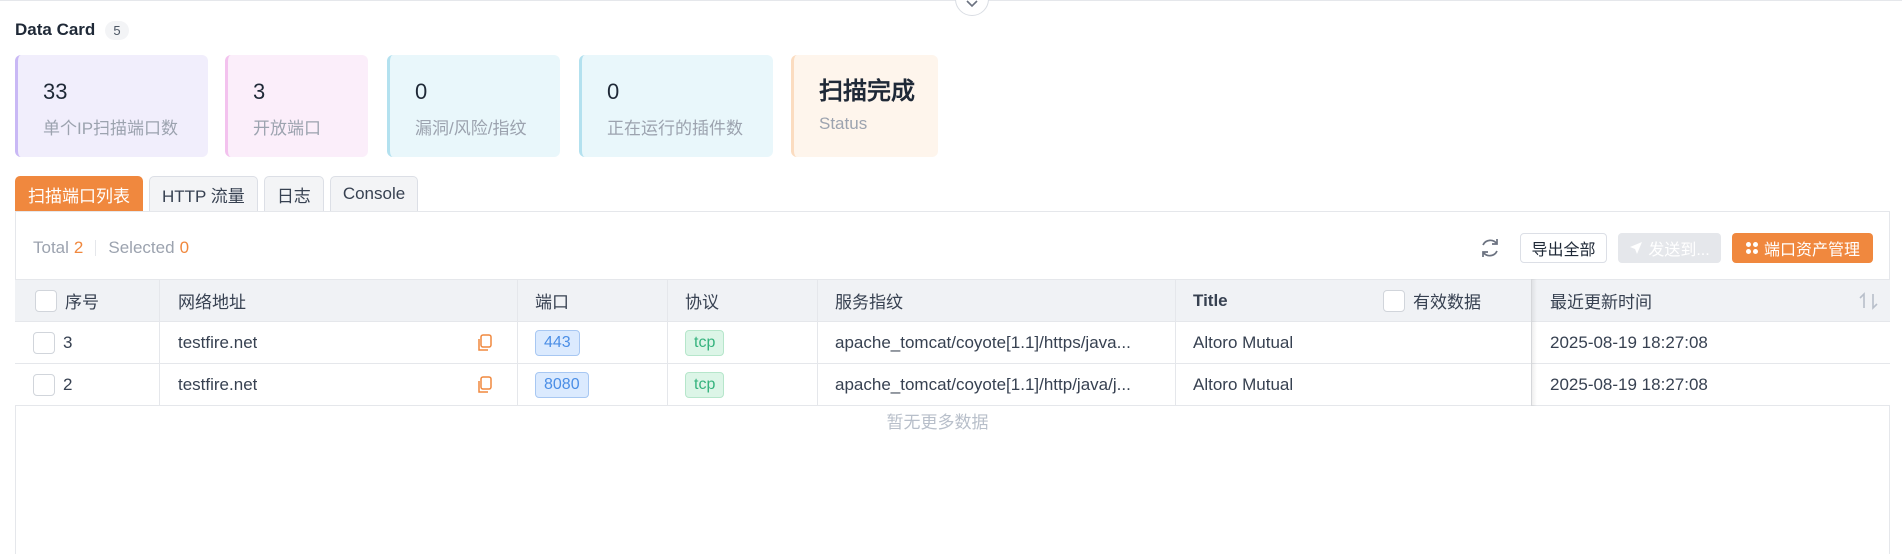  Describe the element at coordinates (79, 194) in the screenshot. I see `tab-scan-port-list: 扫描端口列表` at that location.